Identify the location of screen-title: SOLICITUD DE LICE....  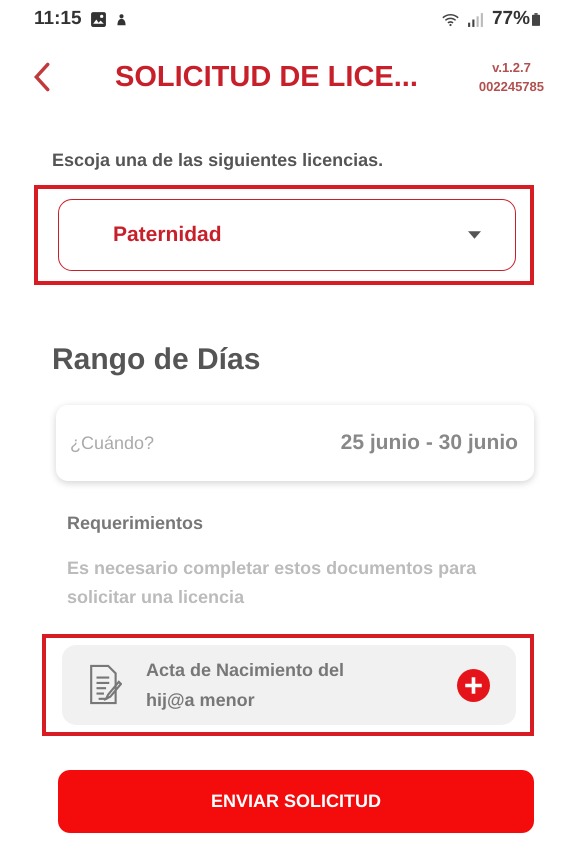
(266, 77).